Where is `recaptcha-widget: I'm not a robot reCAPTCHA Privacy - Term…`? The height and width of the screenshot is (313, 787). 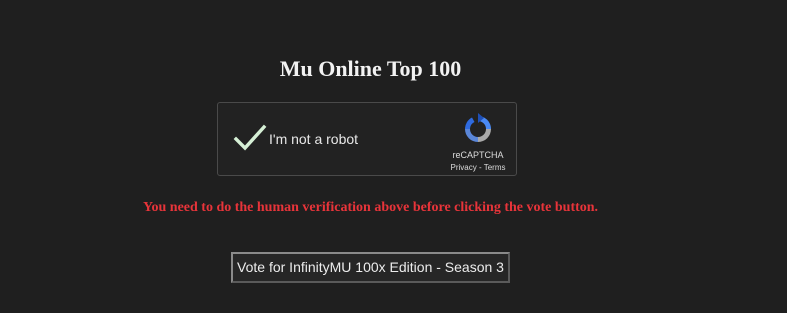
recaptcha-widget: I'm not a robot reCAPTCHA Privacy - Term… is located at coordinates (367, 139).